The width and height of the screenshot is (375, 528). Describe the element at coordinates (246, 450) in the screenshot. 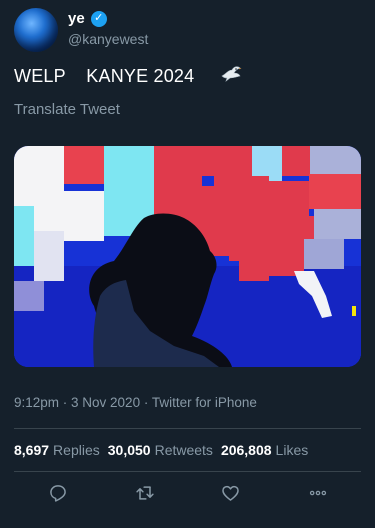

I see `likes-count: 206,808` at that location.